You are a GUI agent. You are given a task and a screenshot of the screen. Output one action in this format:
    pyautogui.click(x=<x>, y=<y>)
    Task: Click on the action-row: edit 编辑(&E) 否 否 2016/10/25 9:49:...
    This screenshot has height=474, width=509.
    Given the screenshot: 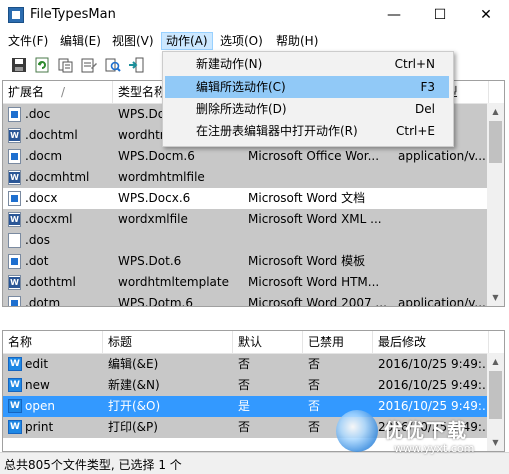 What is the action you would take?
    pyautogui.click(x=246, y=364)
    